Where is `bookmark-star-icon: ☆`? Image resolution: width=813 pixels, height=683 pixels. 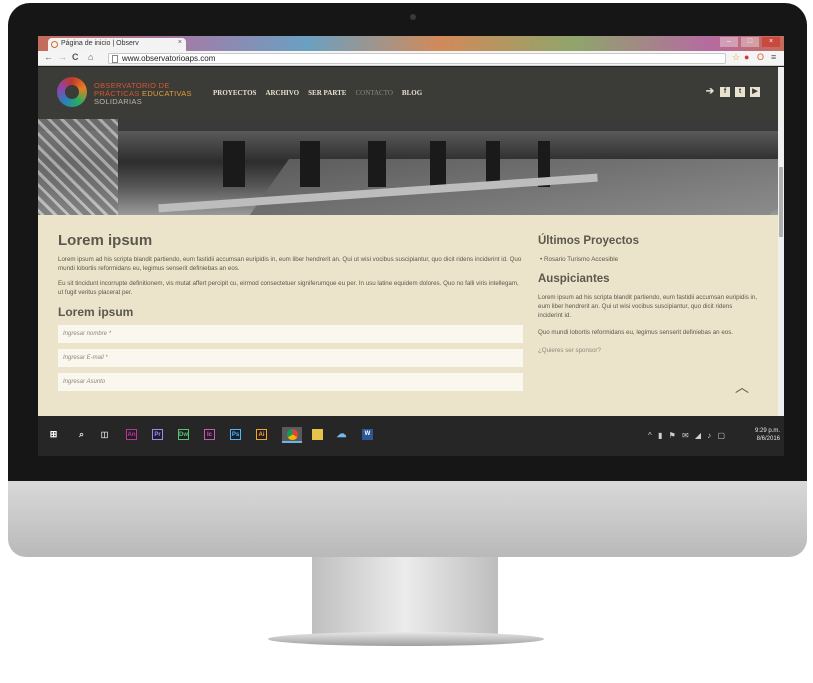
bookmark-star-icon: ☆ is located at coordinates (736, 57).